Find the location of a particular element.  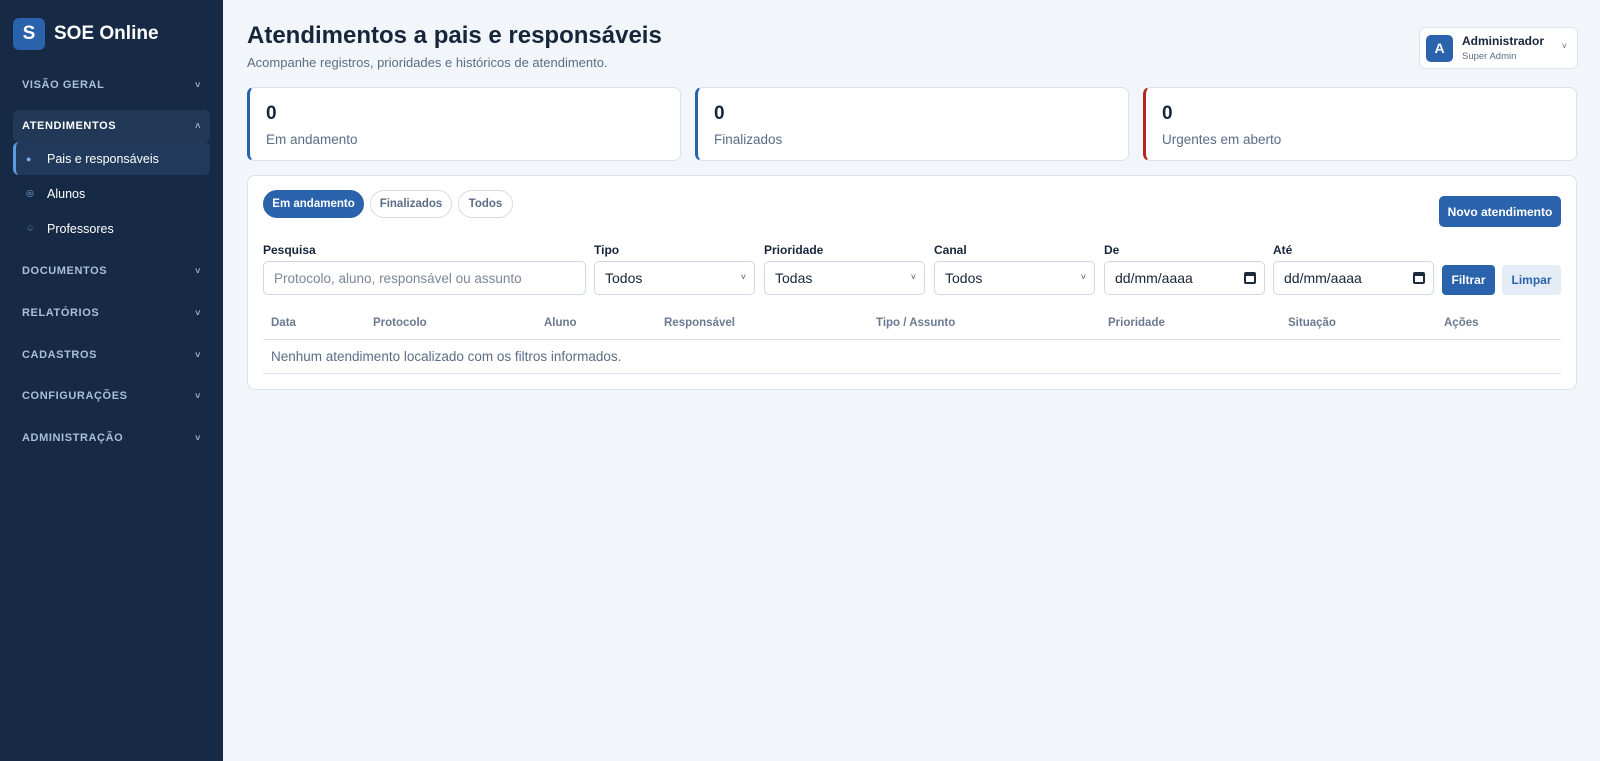

nav-section-visao-geral: VISÃO GERAL ˅ is located at coordinates (111, 85).